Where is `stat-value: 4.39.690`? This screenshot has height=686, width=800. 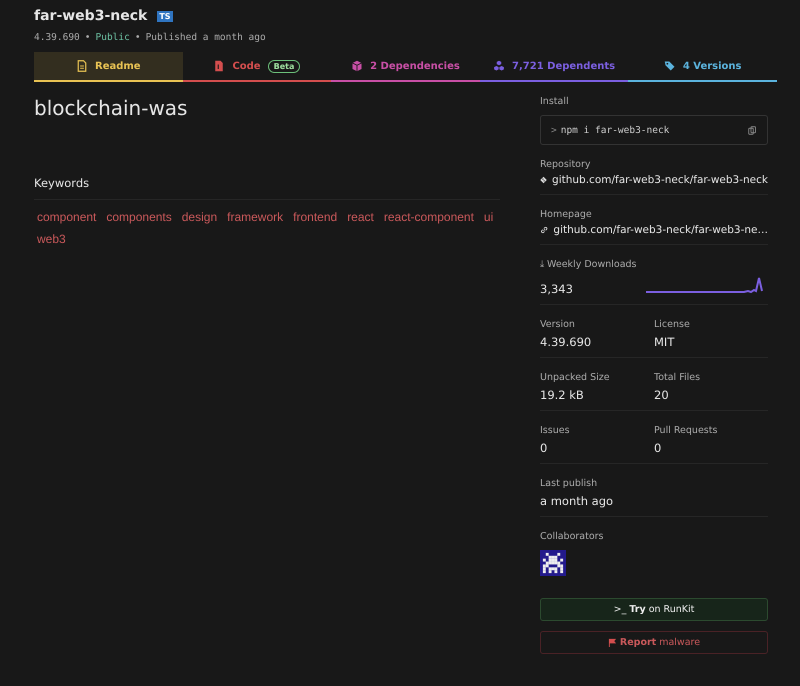 stat-value: 4.39.690 is located at coordinates (566, 342).